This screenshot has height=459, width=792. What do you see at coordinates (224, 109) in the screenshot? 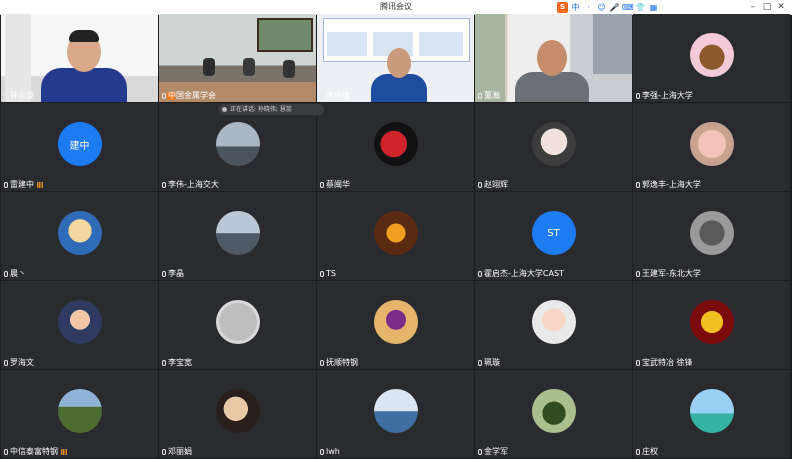
I see `speaker-icon` at bounding box center [224, 109].